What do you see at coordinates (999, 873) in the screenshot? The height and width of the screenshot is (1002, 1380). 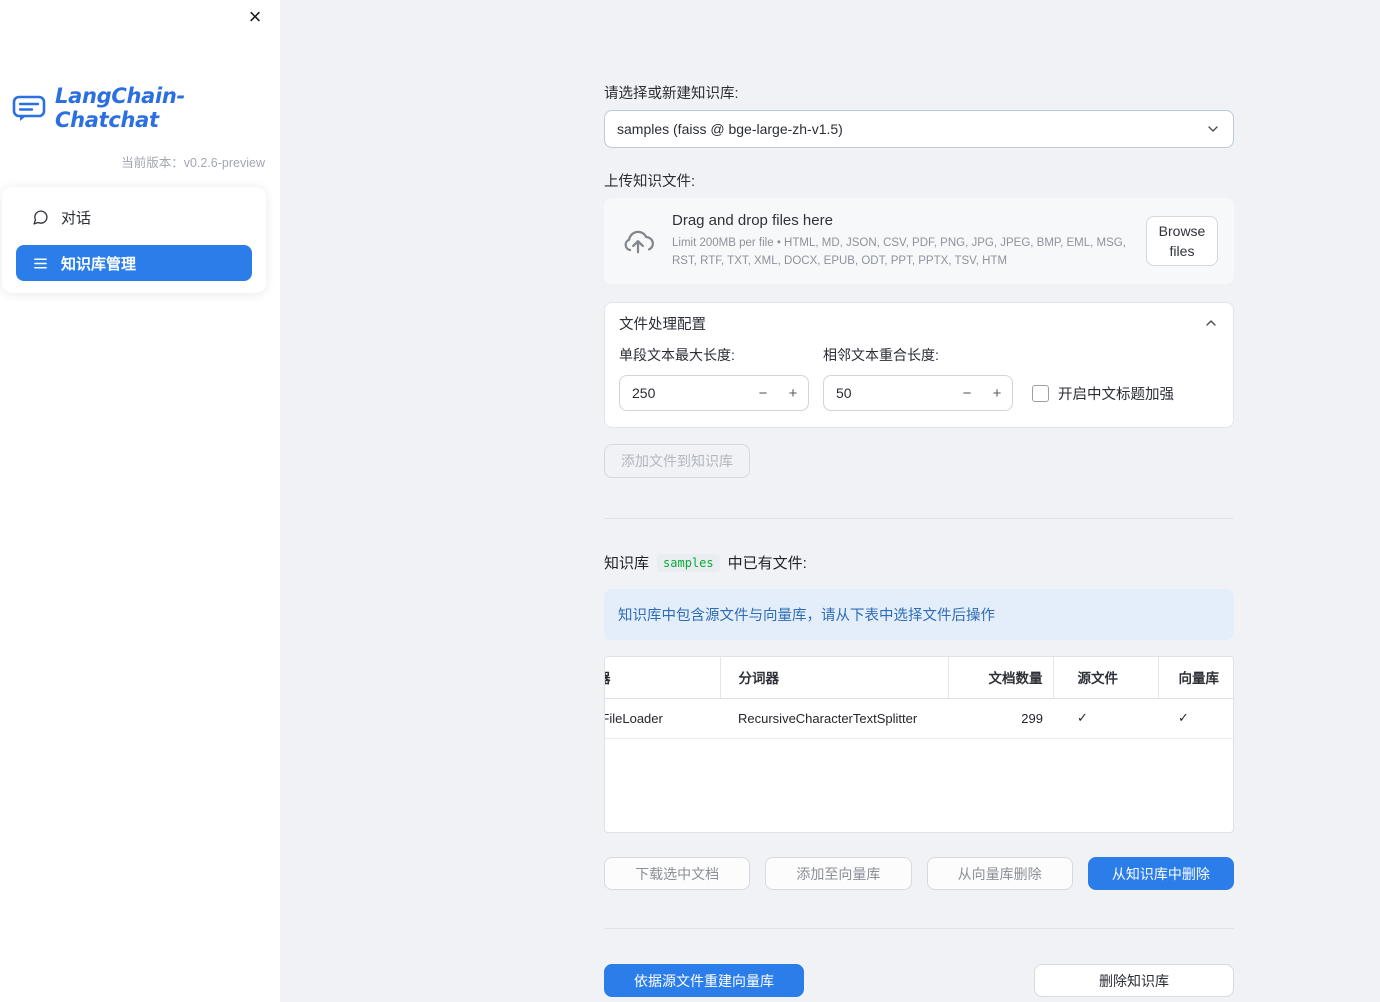 I see `delete-from-vector-store-button: 从向量库删除` at bounding box center [999, 873].